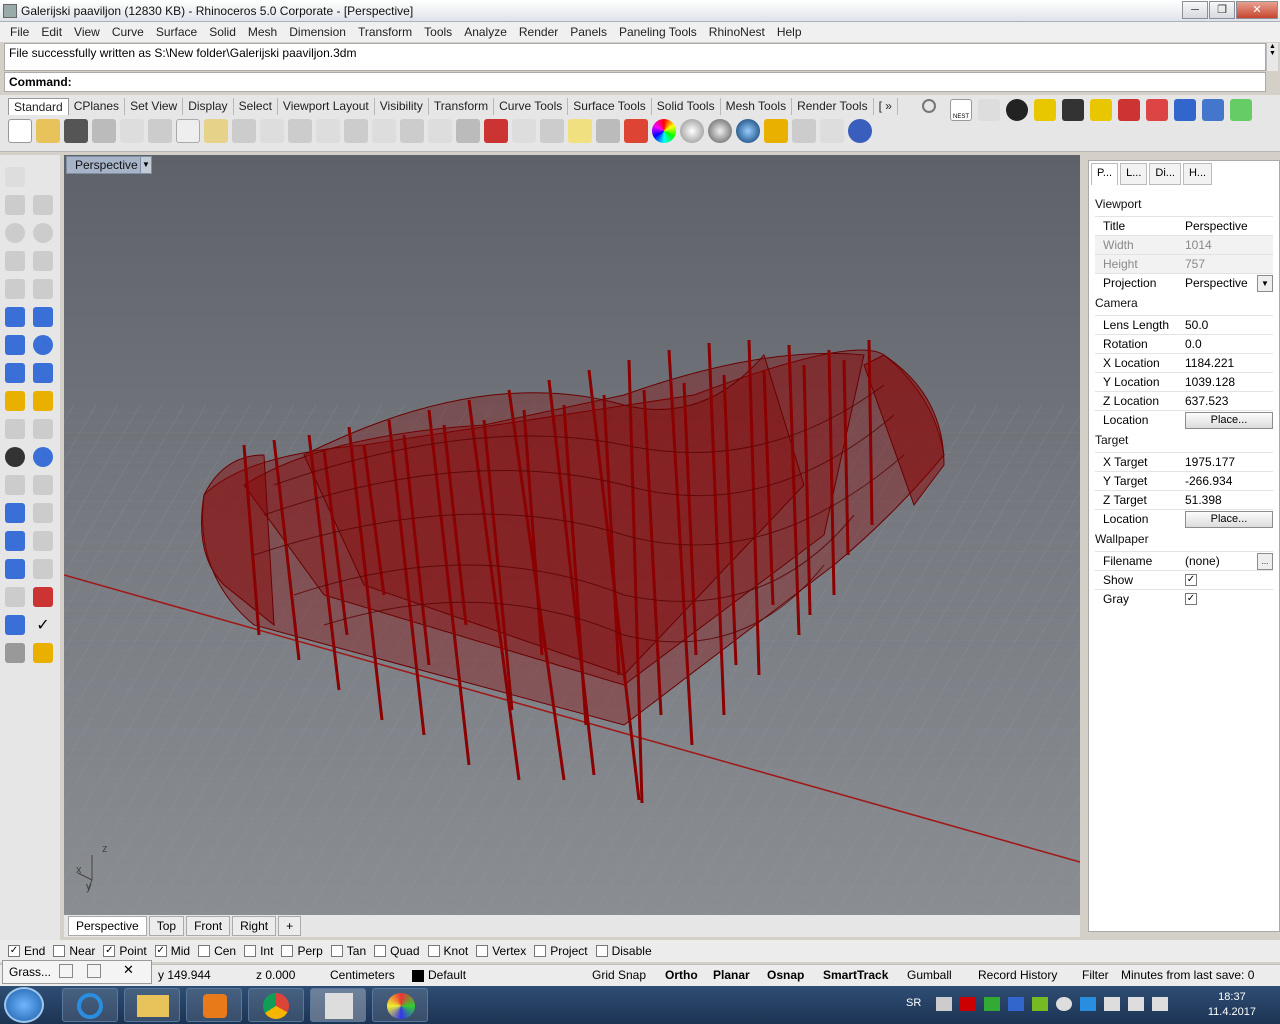  I want to click on osnap-tan-checkbox, so click(336, 951).